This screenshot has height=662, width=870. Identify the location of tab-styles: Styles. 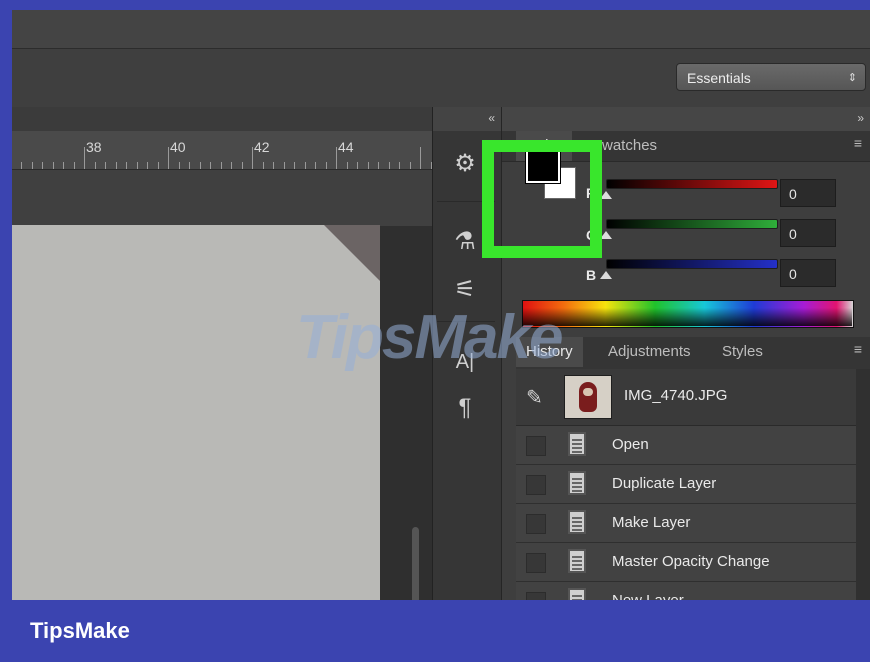
(742, 352).